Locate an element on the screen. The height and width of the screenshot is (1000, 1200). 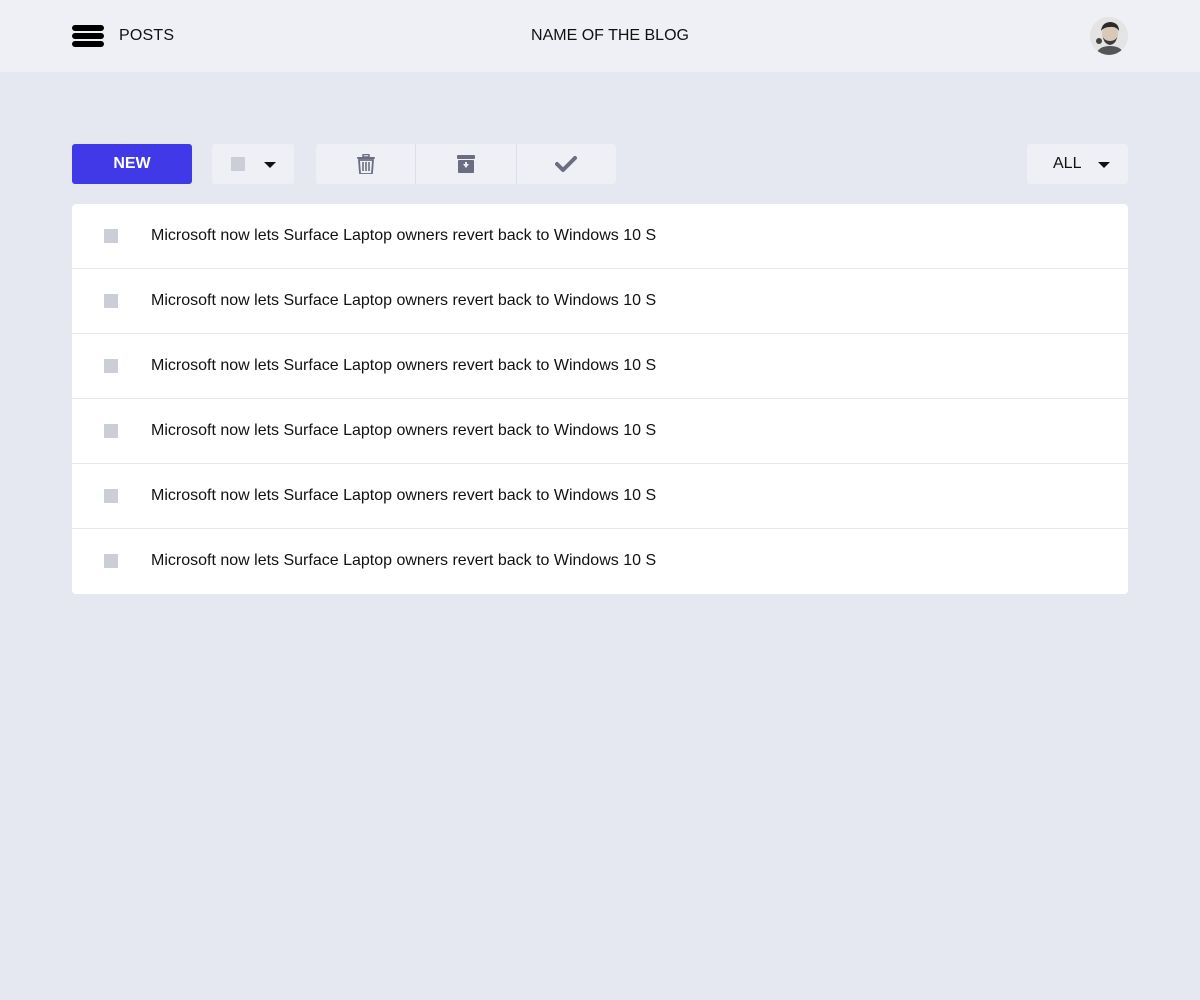
filter-value: ALL is located at coordinates (1067, 163).